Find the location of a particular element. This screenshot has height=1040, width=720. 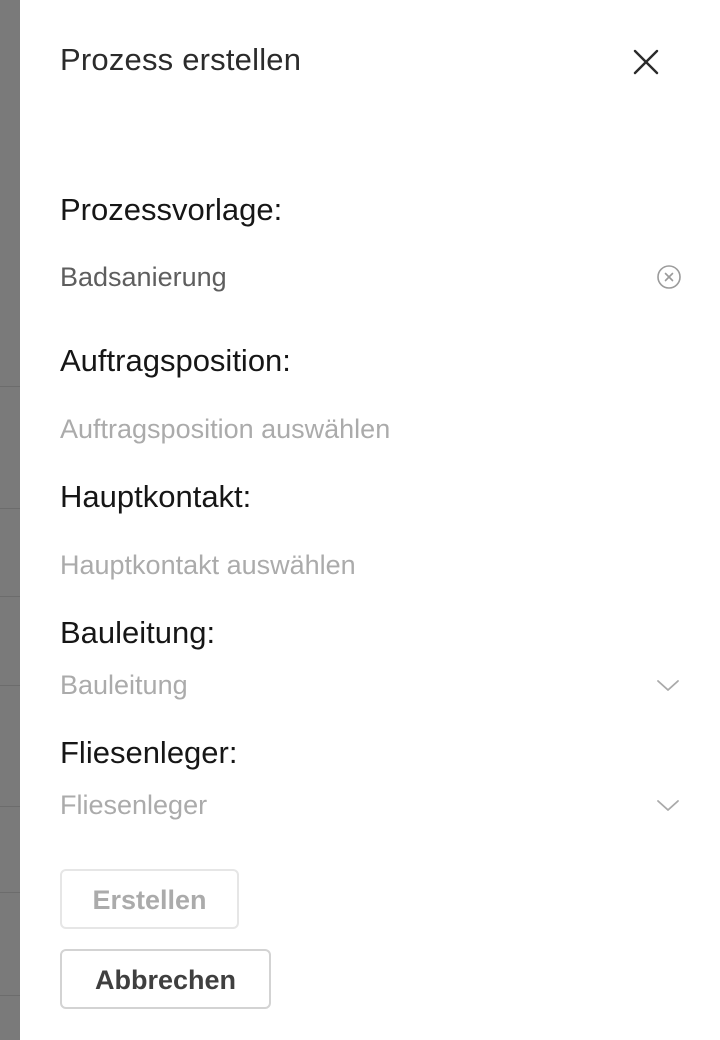

clear-selection-button is located at coordinates (668, 276).